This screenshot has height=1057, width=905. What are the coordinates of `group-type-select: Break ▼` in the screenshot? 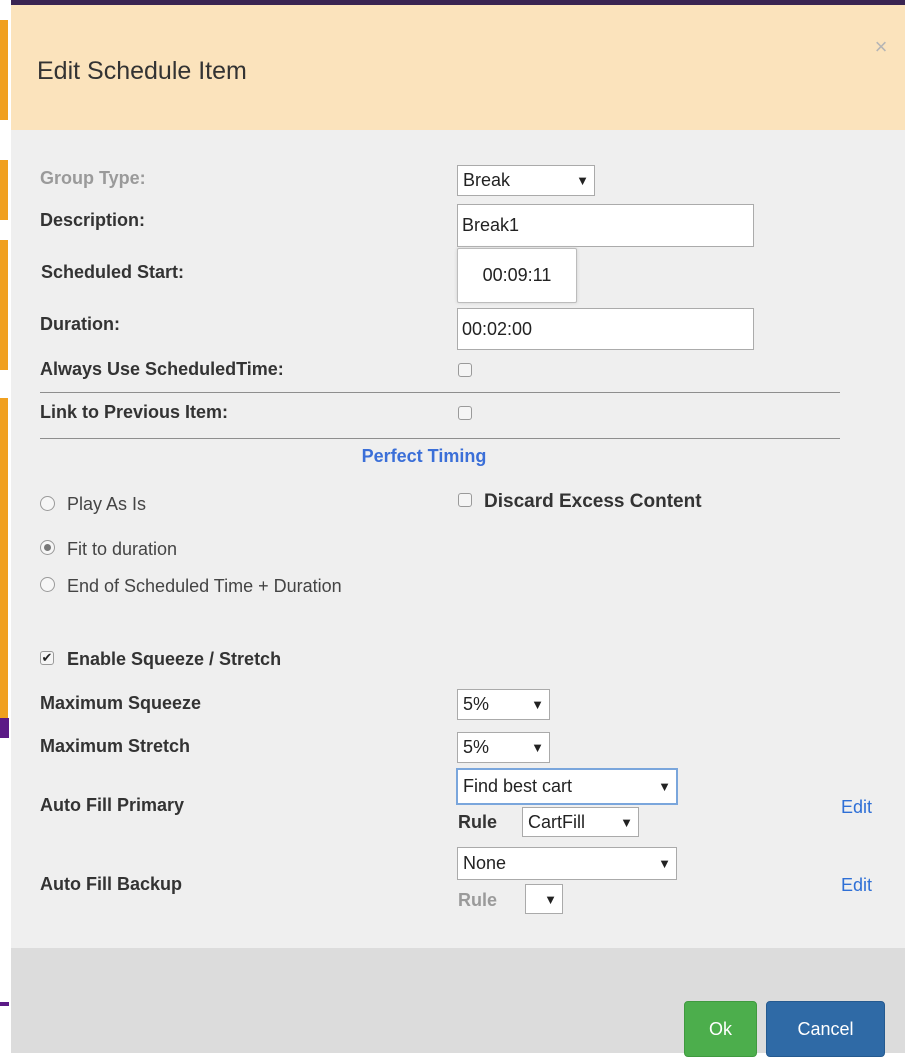 It's located at (526, 180).